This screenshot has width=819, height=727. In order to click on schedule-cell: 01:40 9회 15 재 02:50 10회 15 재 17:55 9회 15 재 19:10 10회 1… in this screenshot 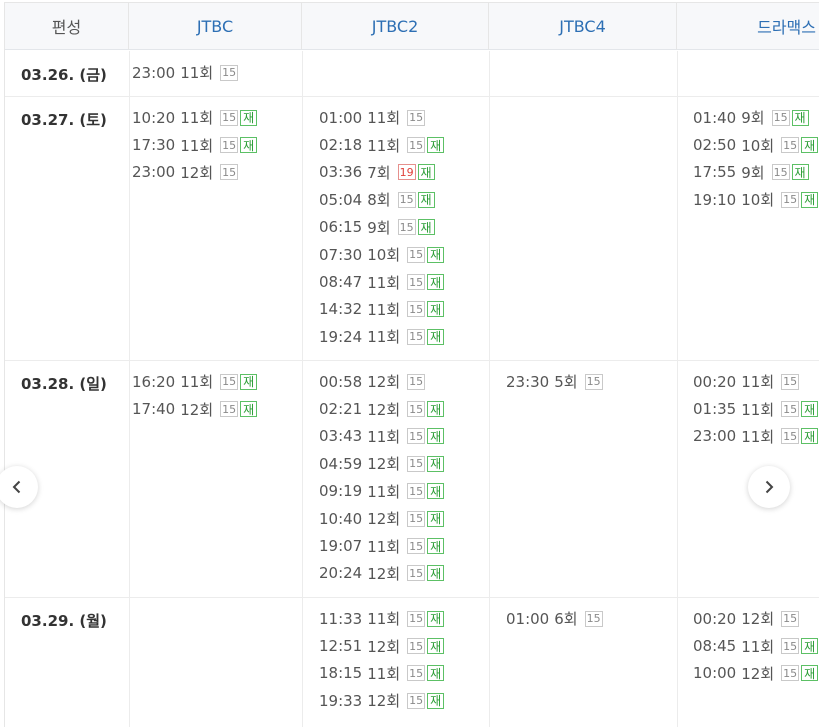, I will do `click(756, 159)`.